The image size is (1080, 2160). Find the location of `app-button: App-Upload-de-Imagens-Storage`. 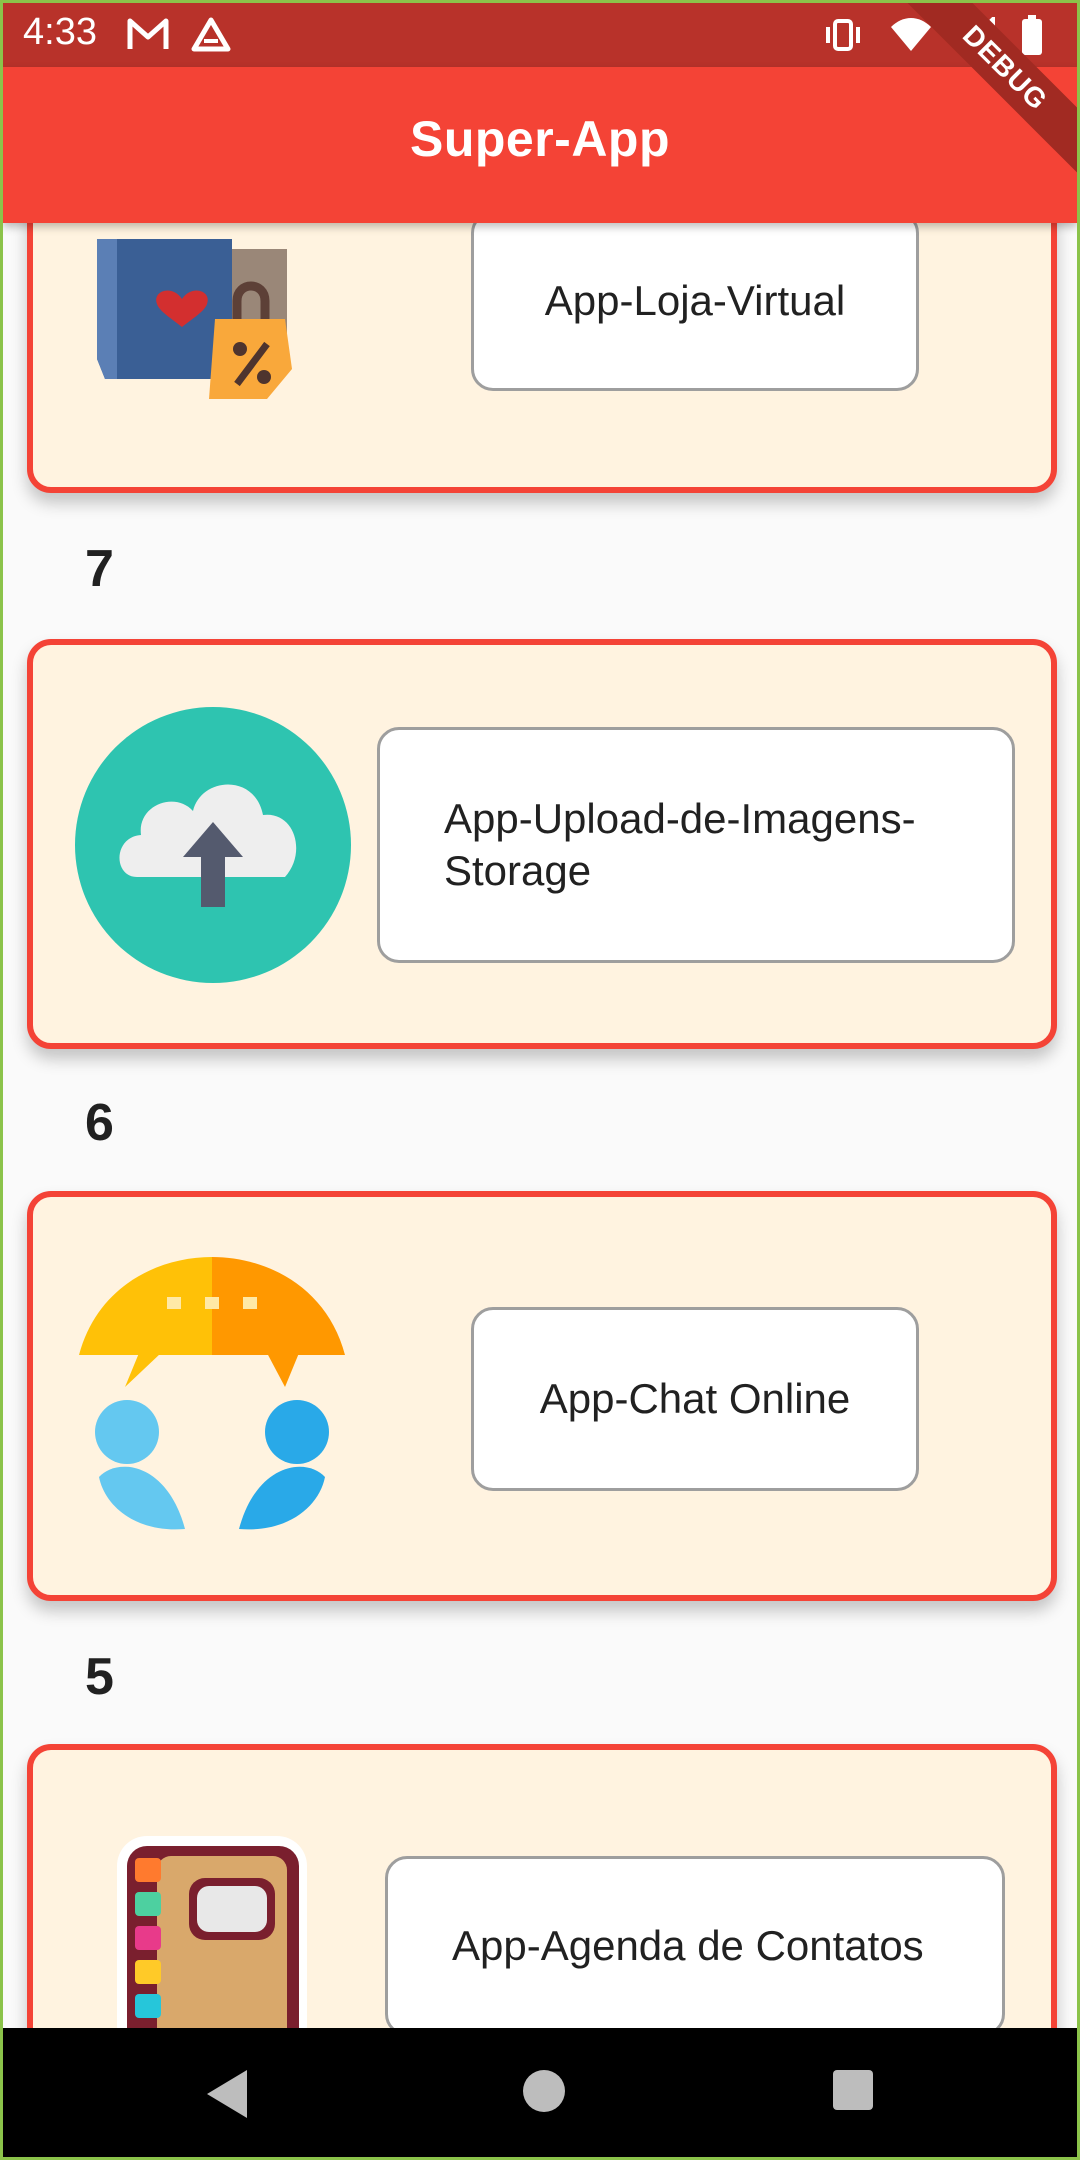

app-button: App-Upload-de-Imagens-Storage is located at coordinates (696, 845).